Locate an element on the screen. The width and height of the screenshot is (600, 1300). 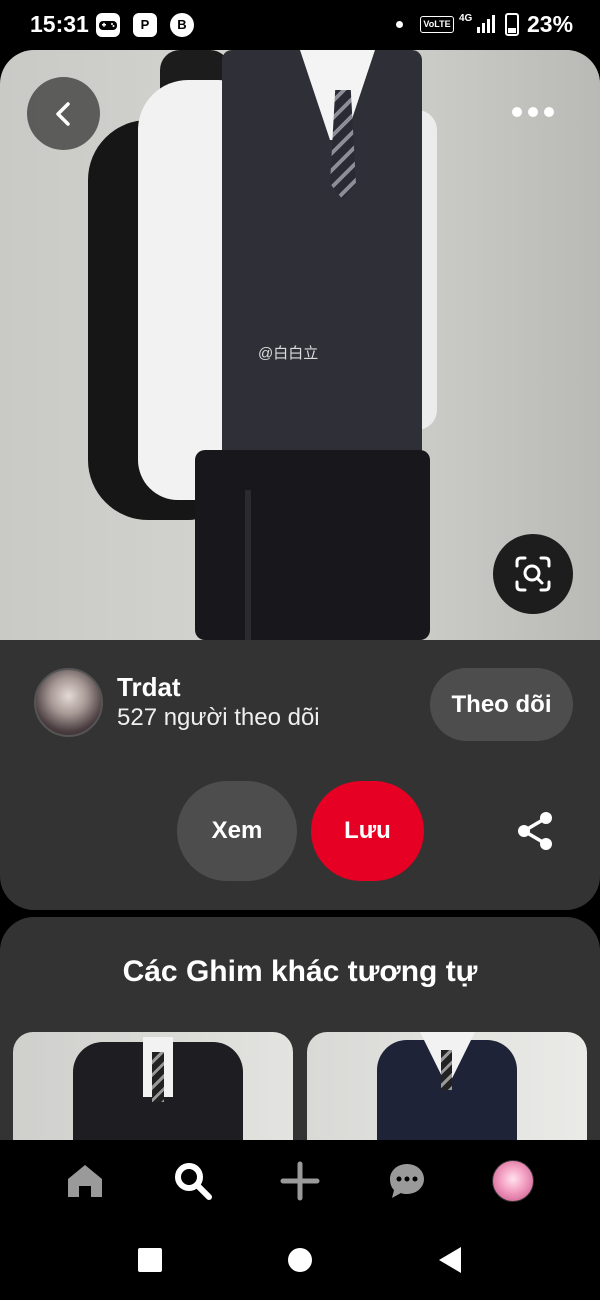
image-watermark: @白白立 is located at coordinates (288, 353).